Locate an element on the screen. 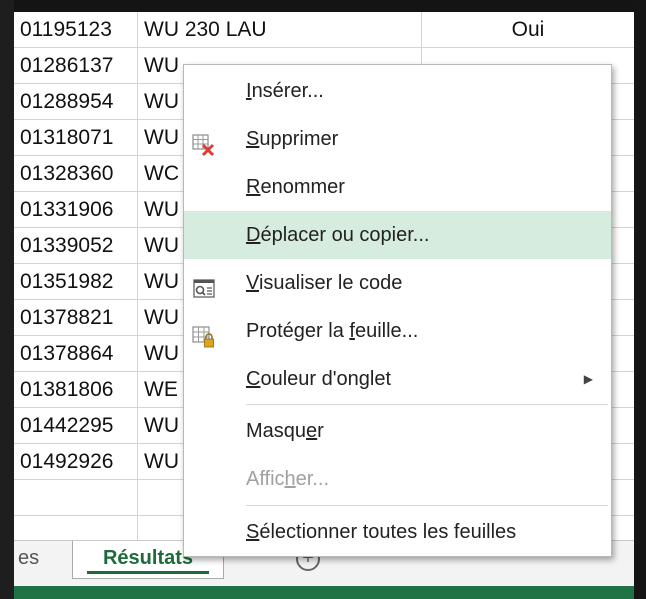  window-left-edge is located at coordinates (7, 299).